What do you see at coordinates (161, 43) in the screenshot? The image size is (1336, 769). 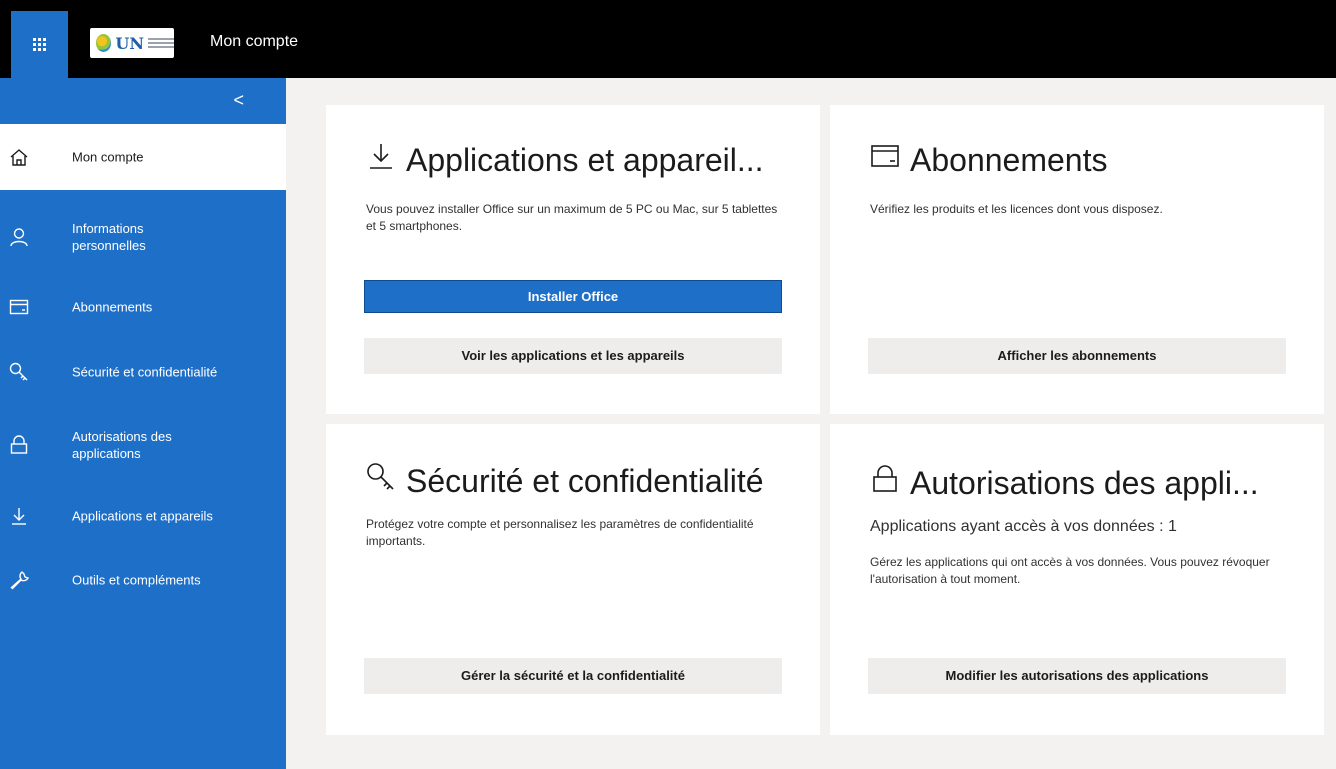 I see `logo-lines` at bounding box center [161, 43].